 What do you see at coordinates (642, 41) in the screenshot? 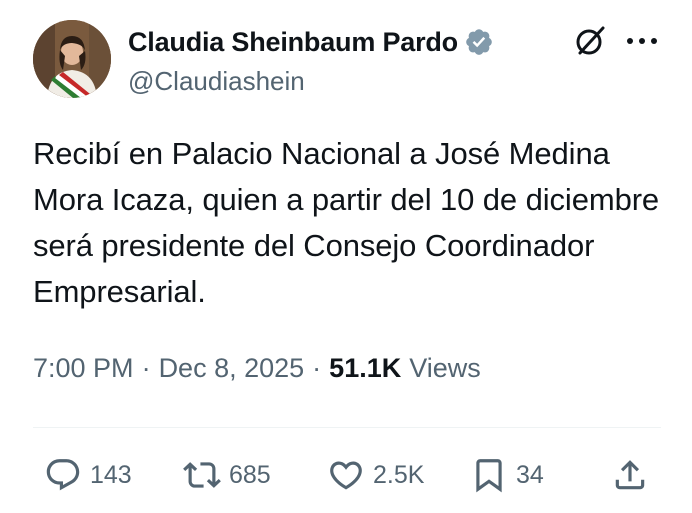
I see `more-icon` at bounding box center [642, 41].